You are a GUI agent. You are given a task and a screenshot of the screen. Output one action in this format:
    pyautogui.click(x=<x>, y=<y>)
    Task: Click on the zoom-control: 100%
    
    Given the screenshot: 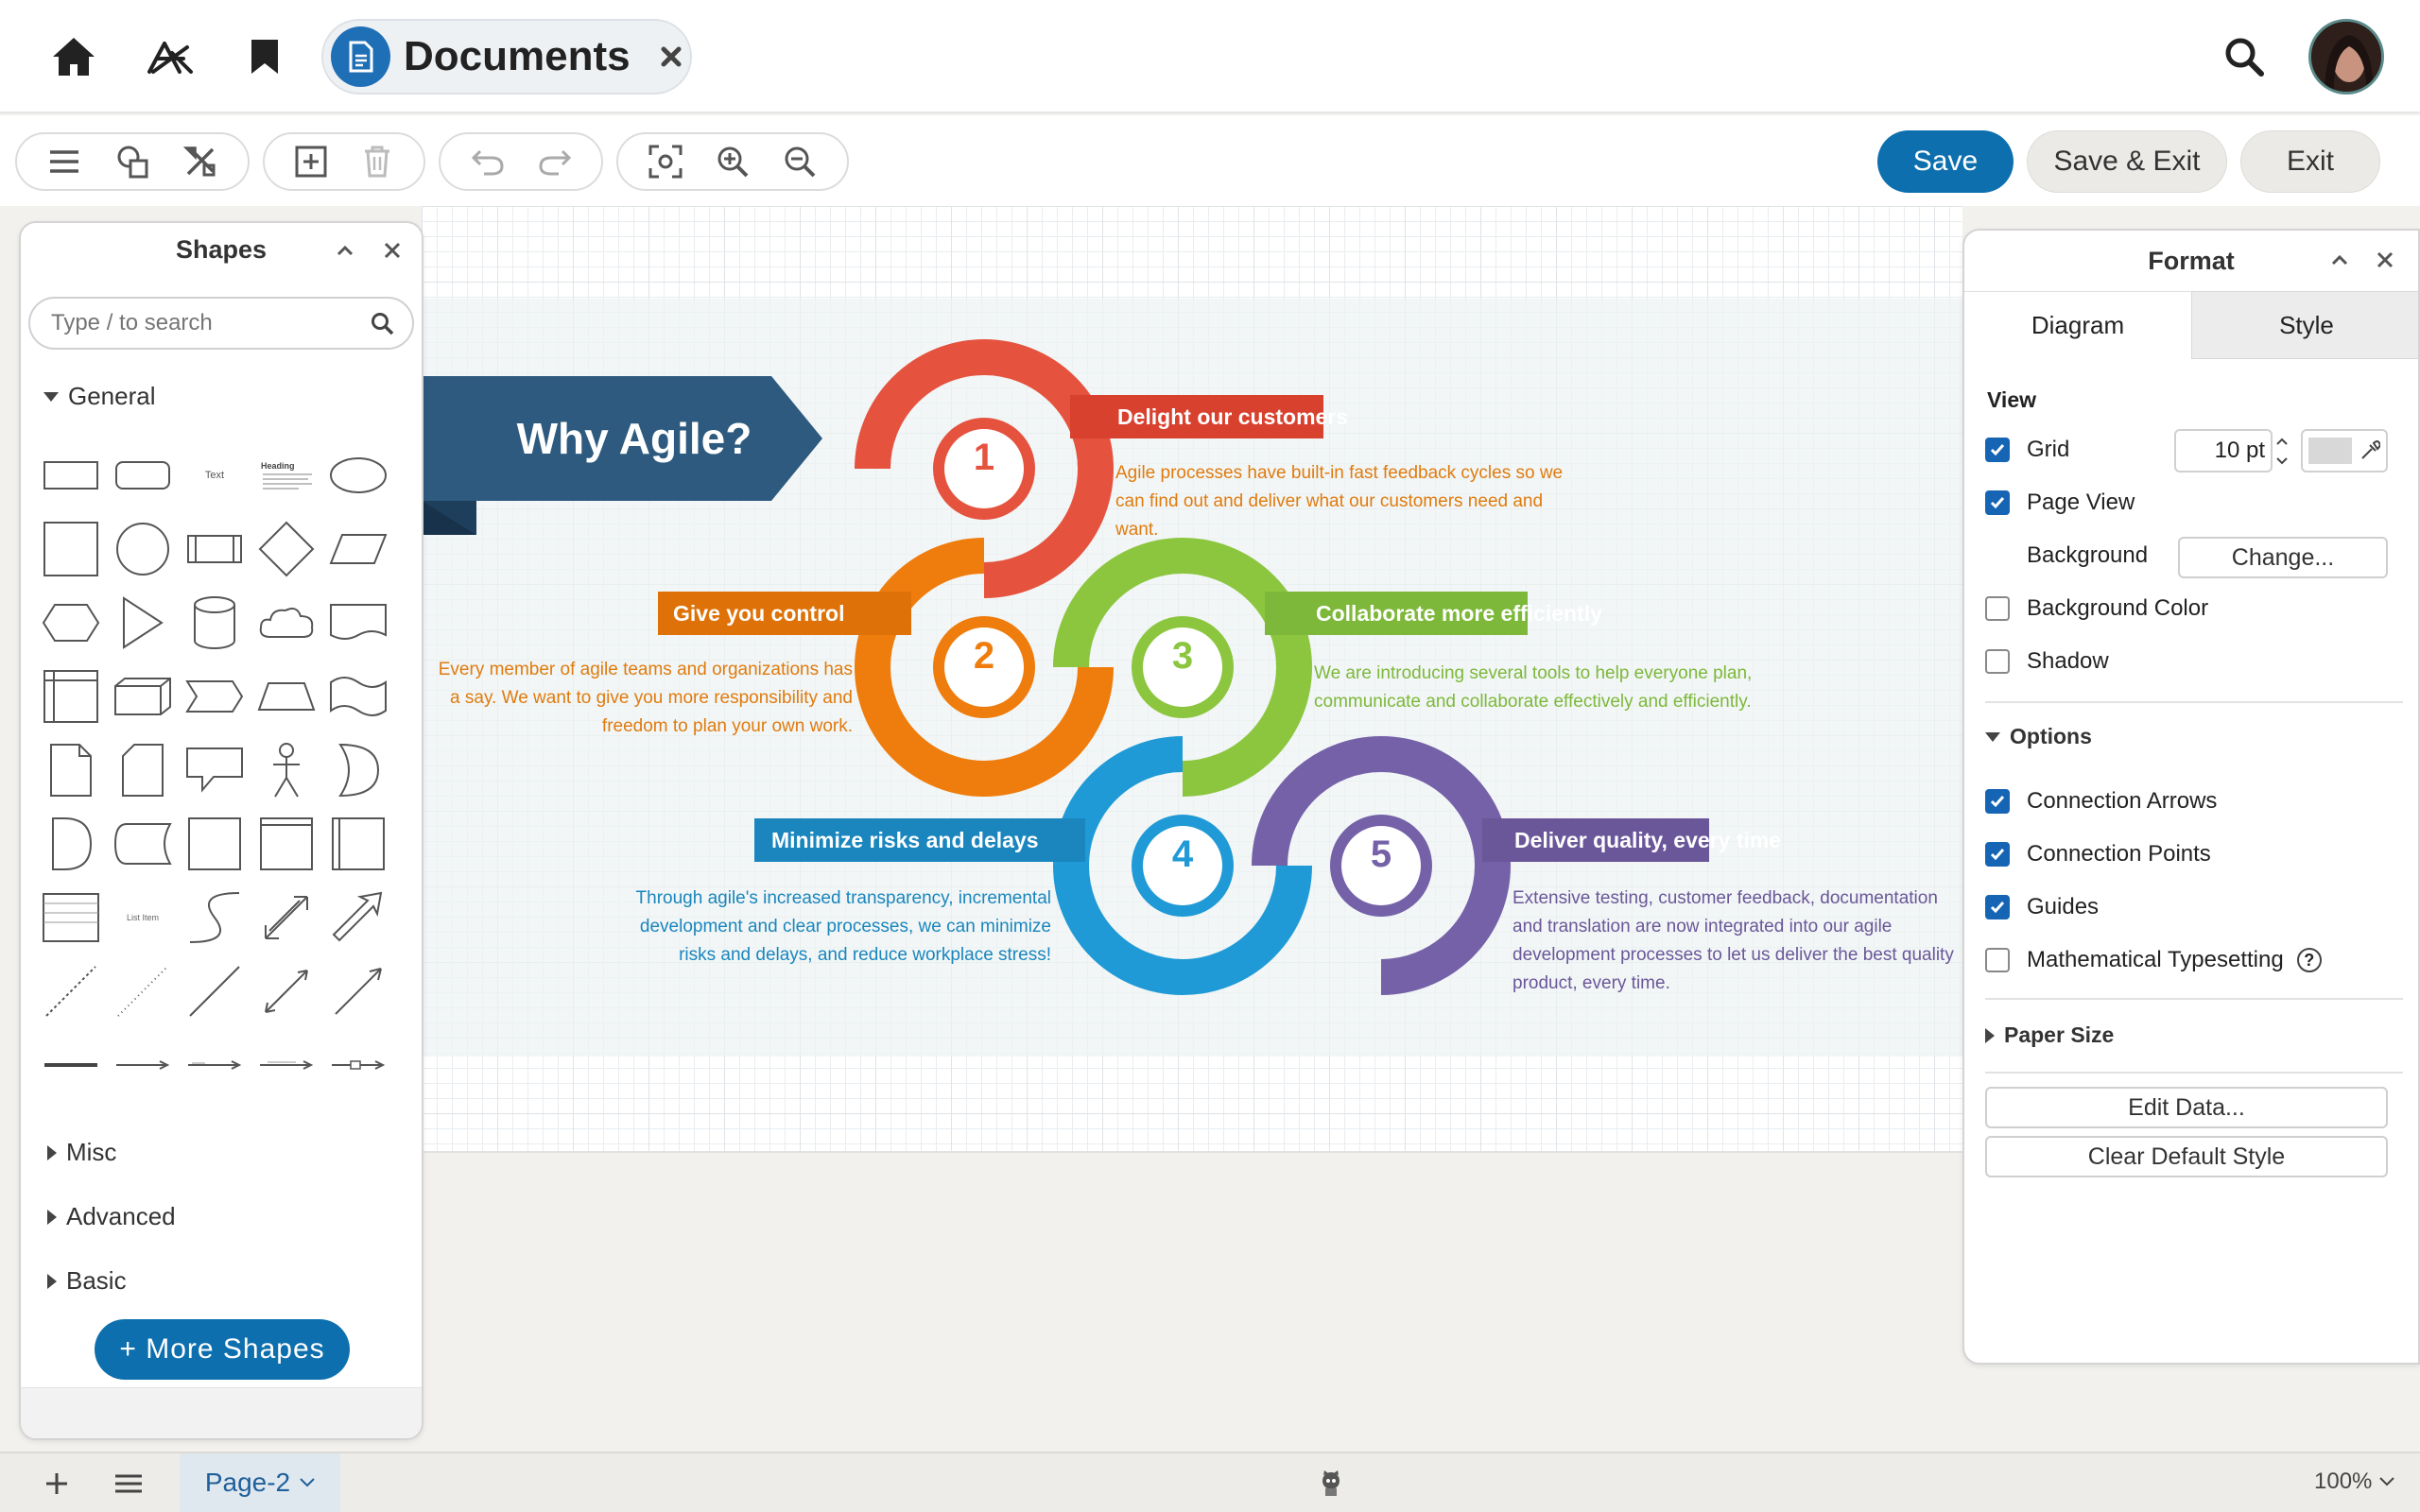 What is the action you would take?
    pyautogui.click(x=2354, y=1482)
    